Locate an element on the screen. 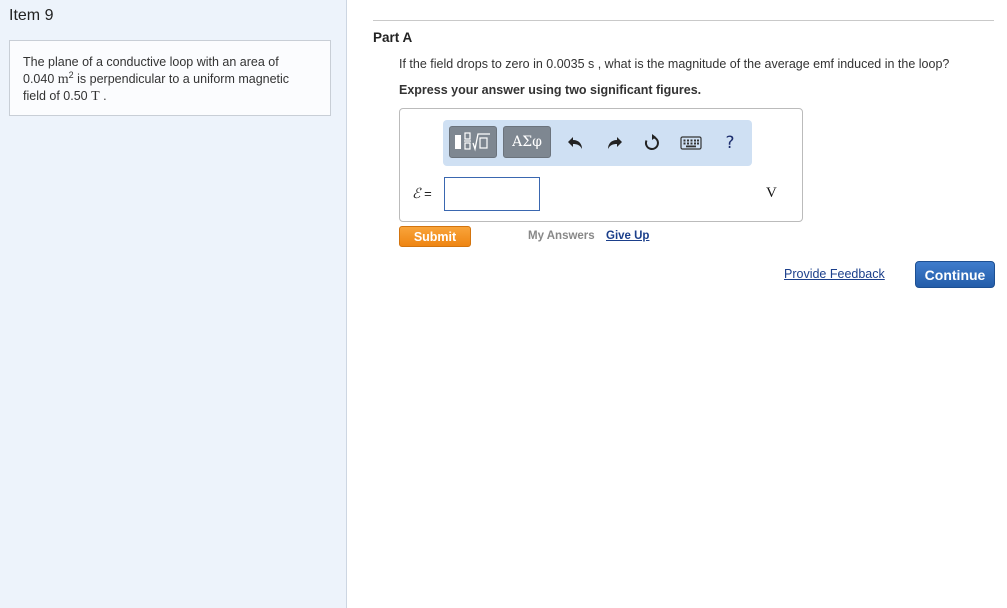 The width and height of the screenshot is (1007, 608). item-title: Item 9 is located at coordinates (31, 15).